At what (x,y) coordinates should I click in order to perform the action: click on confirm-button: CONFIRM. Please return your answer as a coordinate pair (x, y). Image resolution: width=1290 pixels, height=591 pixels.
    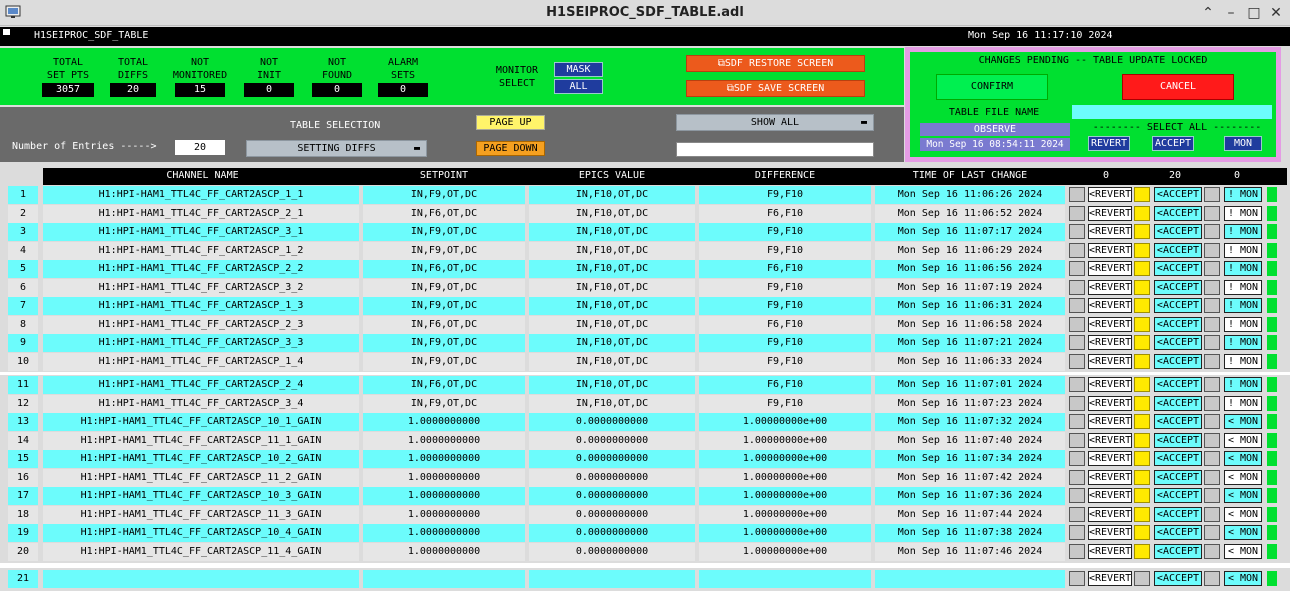
    Looking at the image, I should click on (992, 87).